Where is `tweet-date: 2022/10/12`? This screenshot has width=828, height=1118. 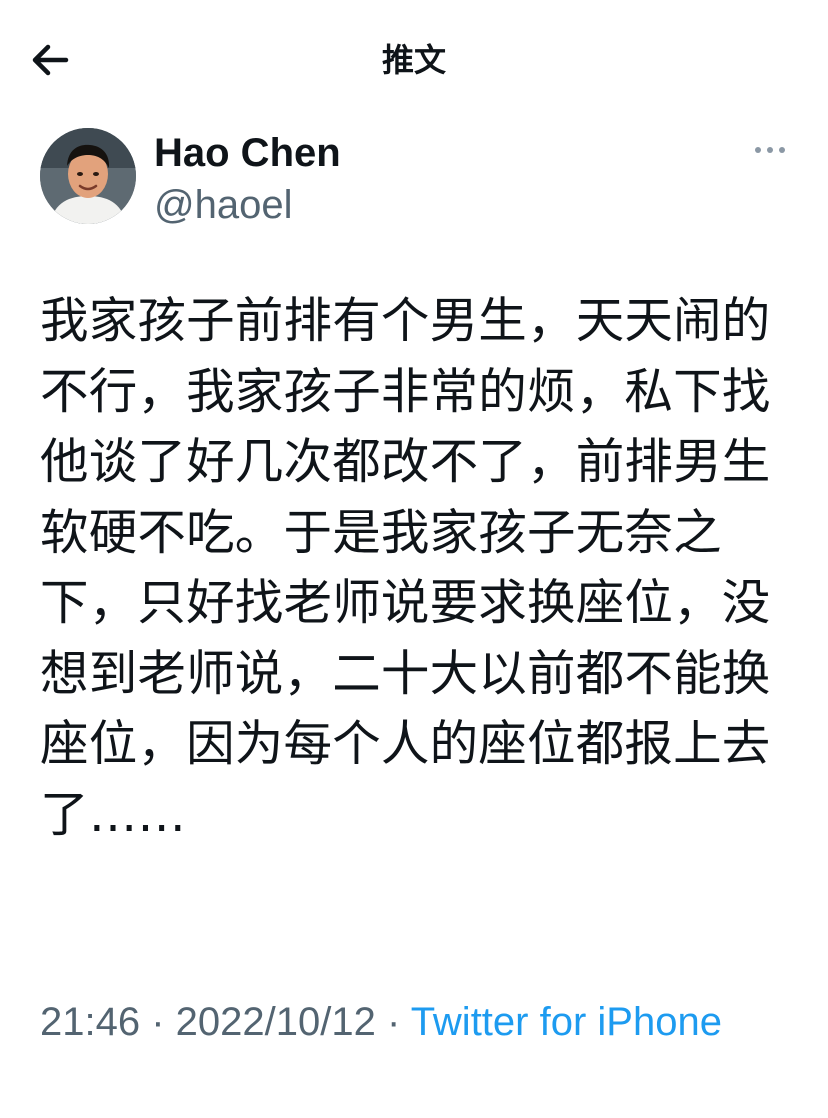 tweet-date: 2022/10/12 is located at coordinates (276, 1022).